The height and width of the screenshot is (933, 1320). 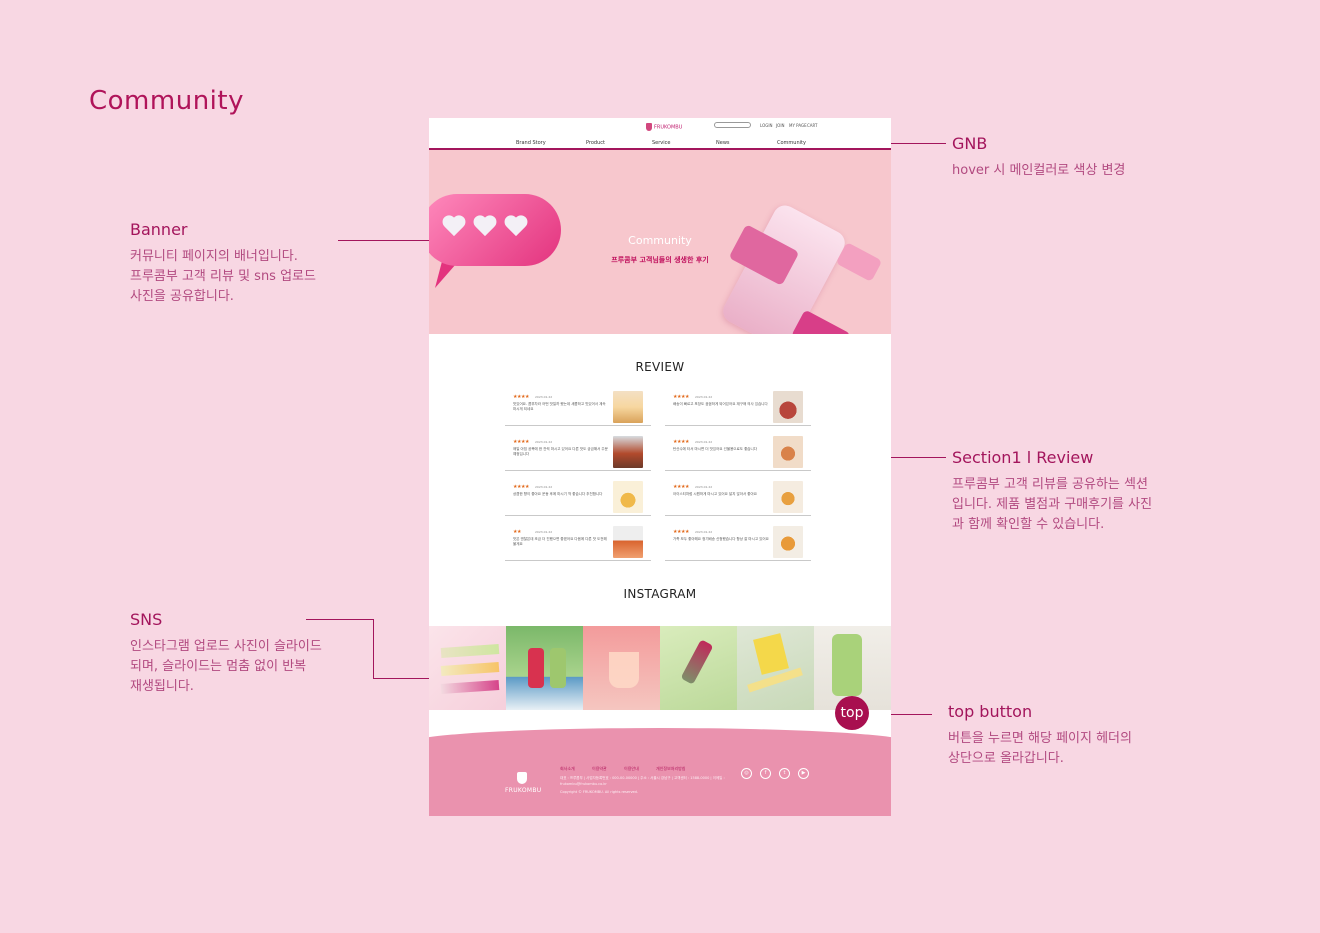 I want to click on youtube-icon: ▶, so click(x=803, y=773).